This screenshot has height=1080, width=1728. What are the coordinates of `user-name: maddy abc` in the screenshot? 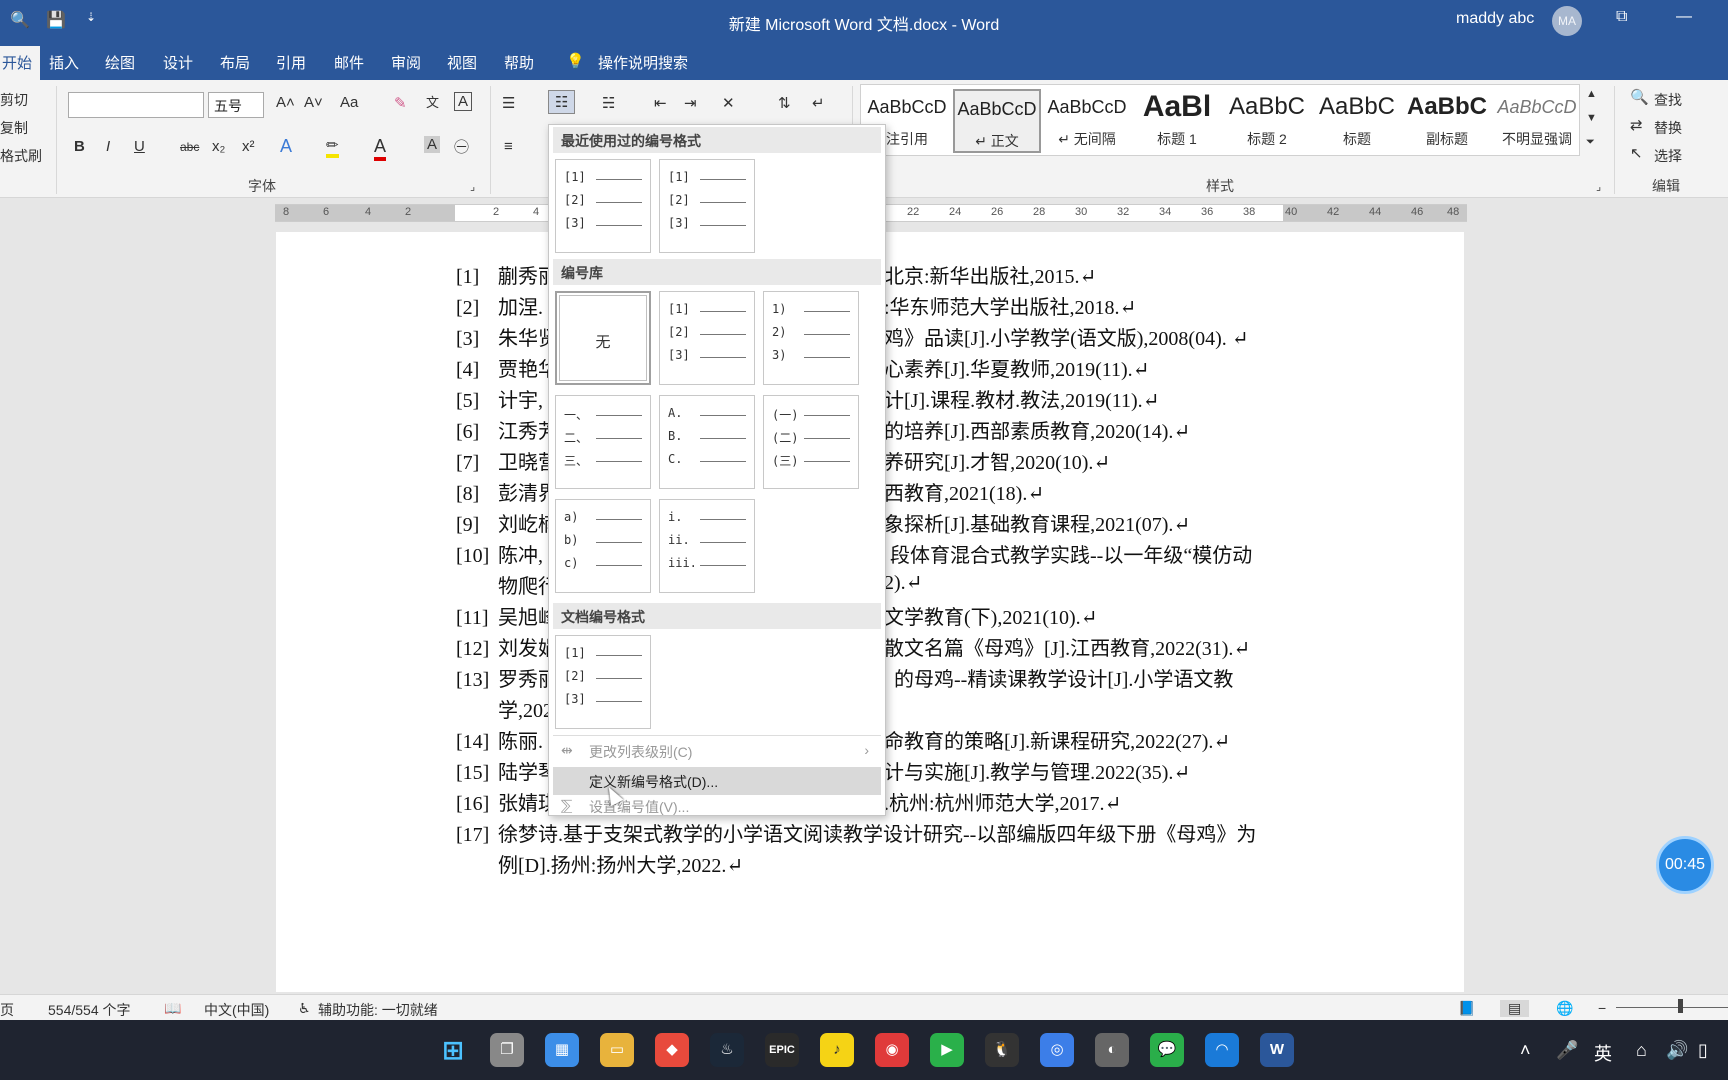 It's located at (1495, 19).